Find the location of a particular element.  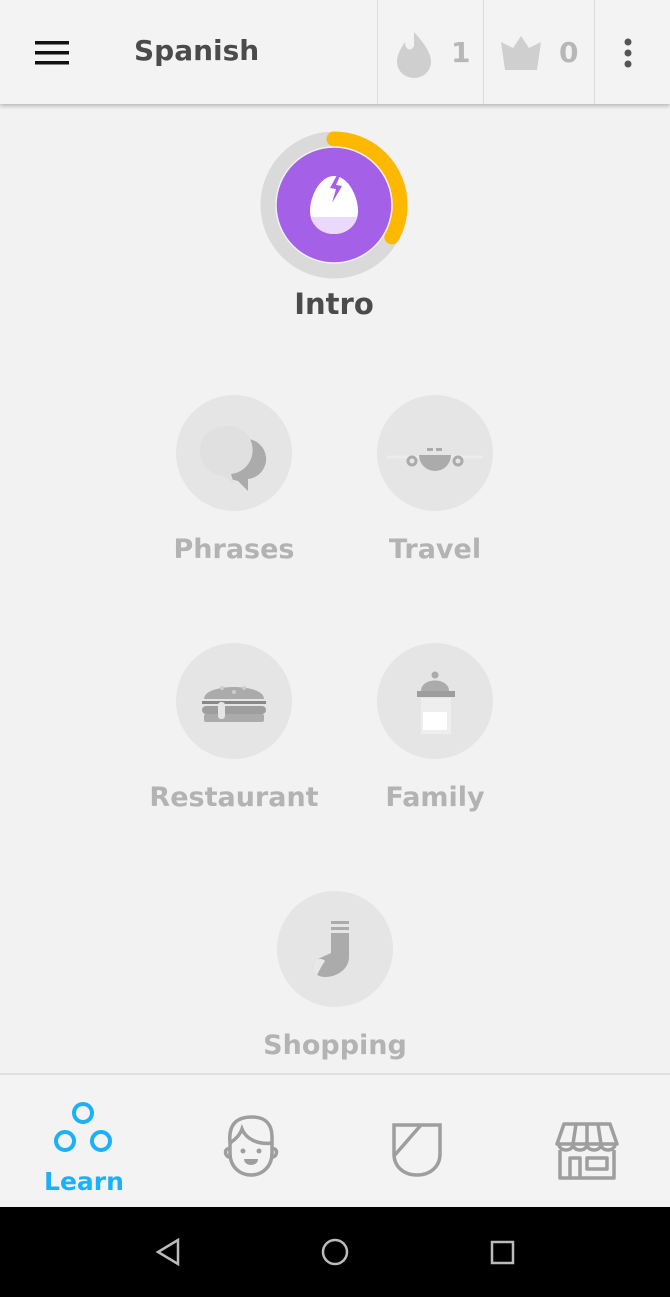

recents-icon is located at coordinates (503, 1253).